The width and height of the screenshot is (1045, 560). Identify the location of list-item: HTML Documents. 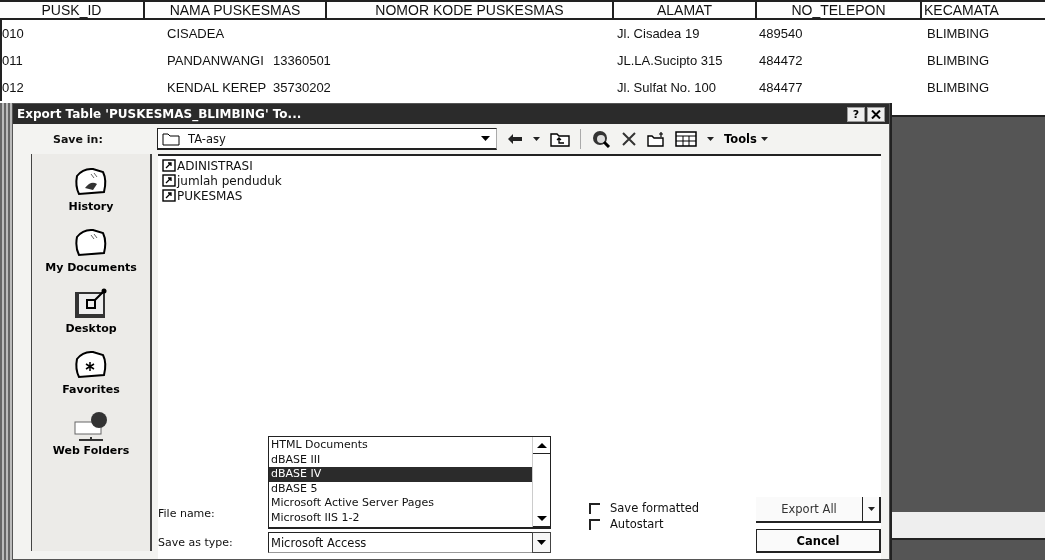
(400, 445).